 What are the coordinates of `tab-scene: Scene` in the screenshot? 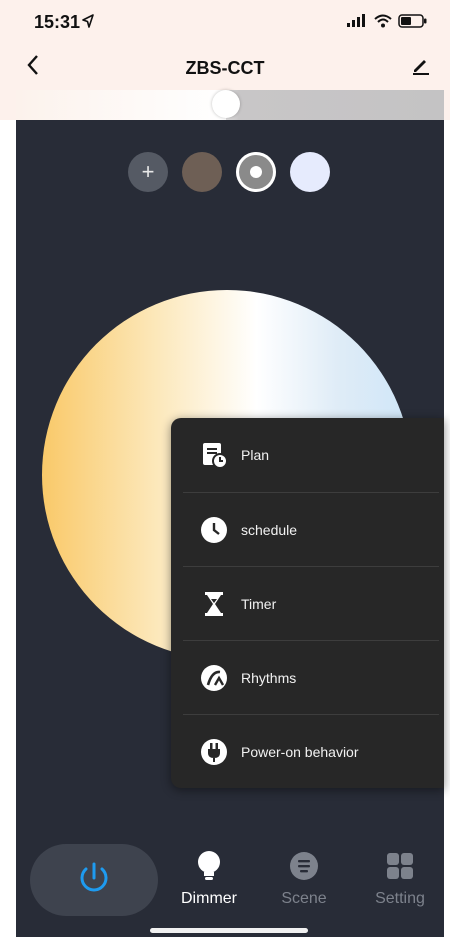 It's located at (304, 885).